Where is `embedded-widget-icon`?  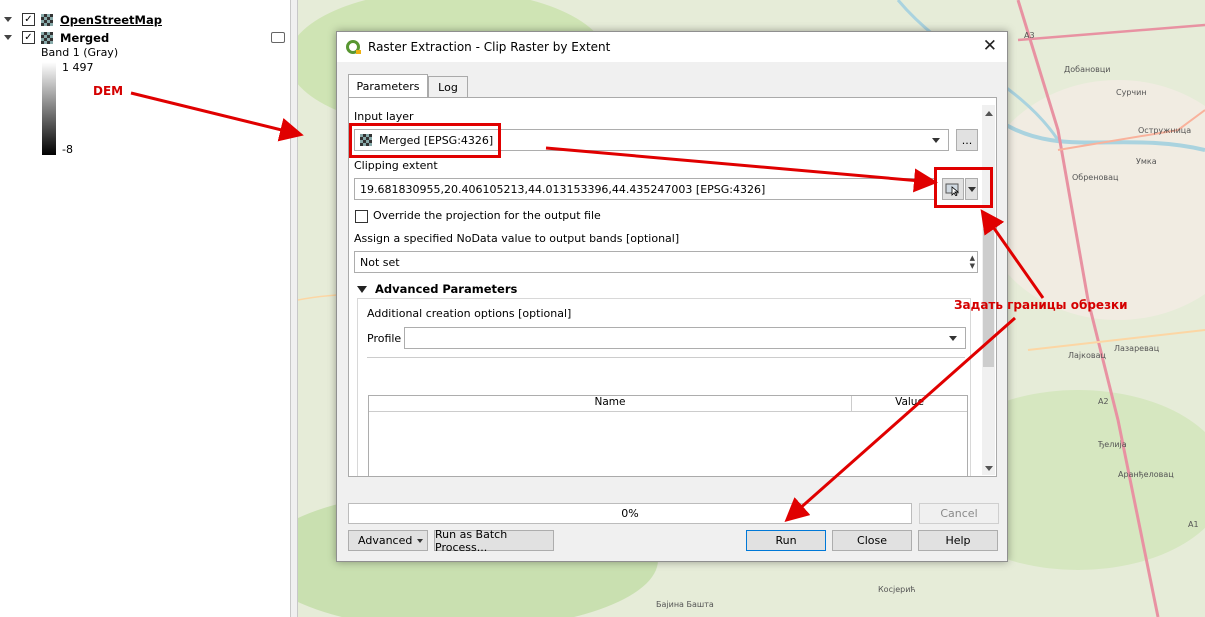 embedded-widget-icon is located at coordinates (278, 37).